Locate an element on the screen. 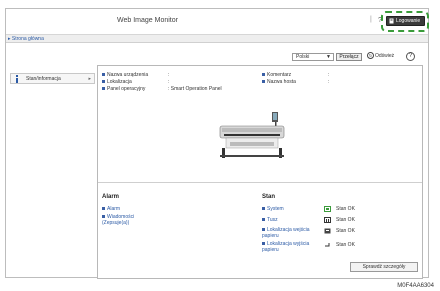 This screenshot has height=291, width=440. sidebar-item-label: Stan/informacja is located at coordinates (43, 79).